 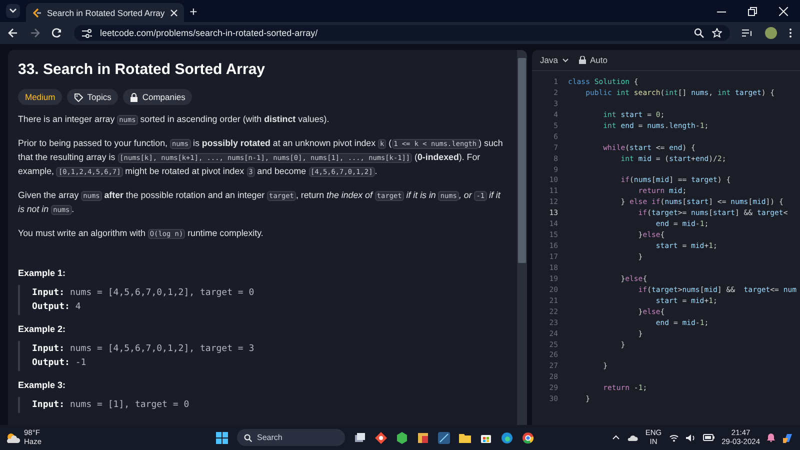 What do you see at coordinates (80, 363) in the screenshot?
I see `example-value: -1` at bounding box center [80, 363].